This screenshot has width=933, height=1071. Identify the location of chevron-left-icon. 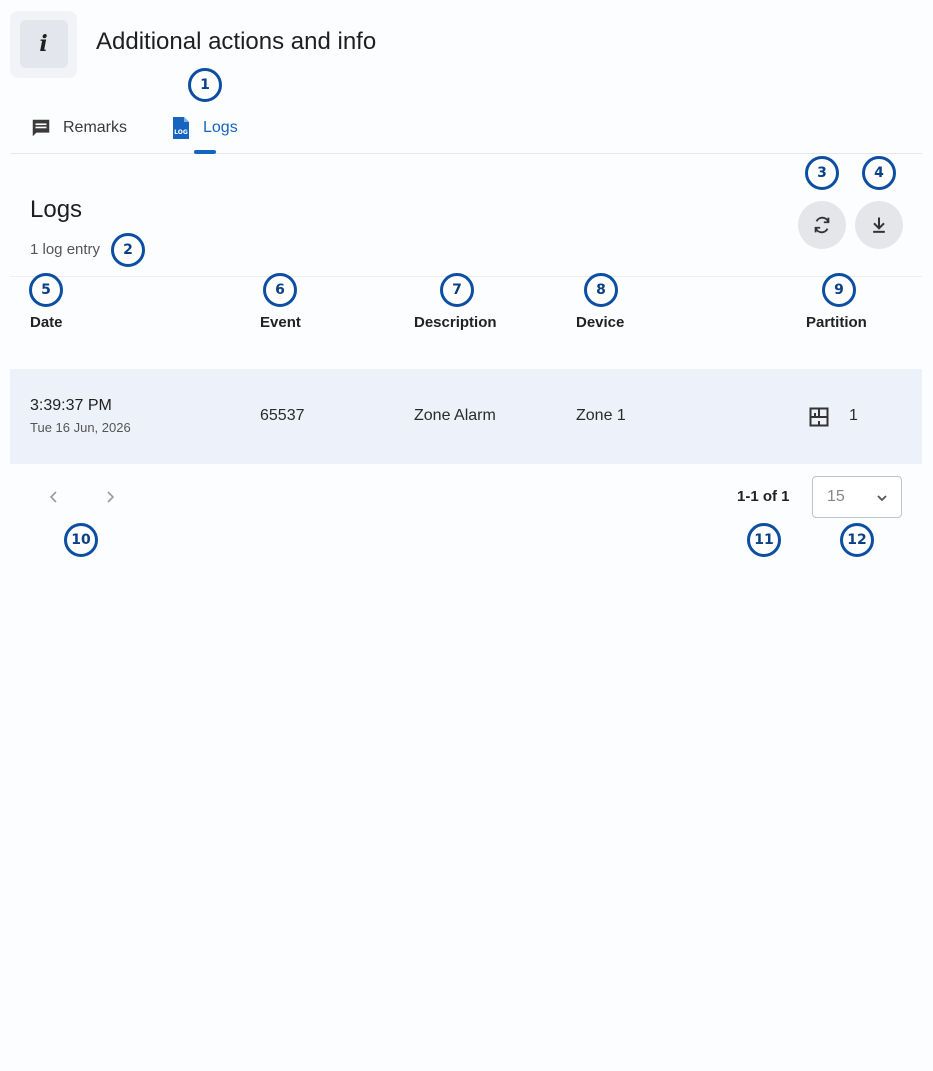
(53, 497).